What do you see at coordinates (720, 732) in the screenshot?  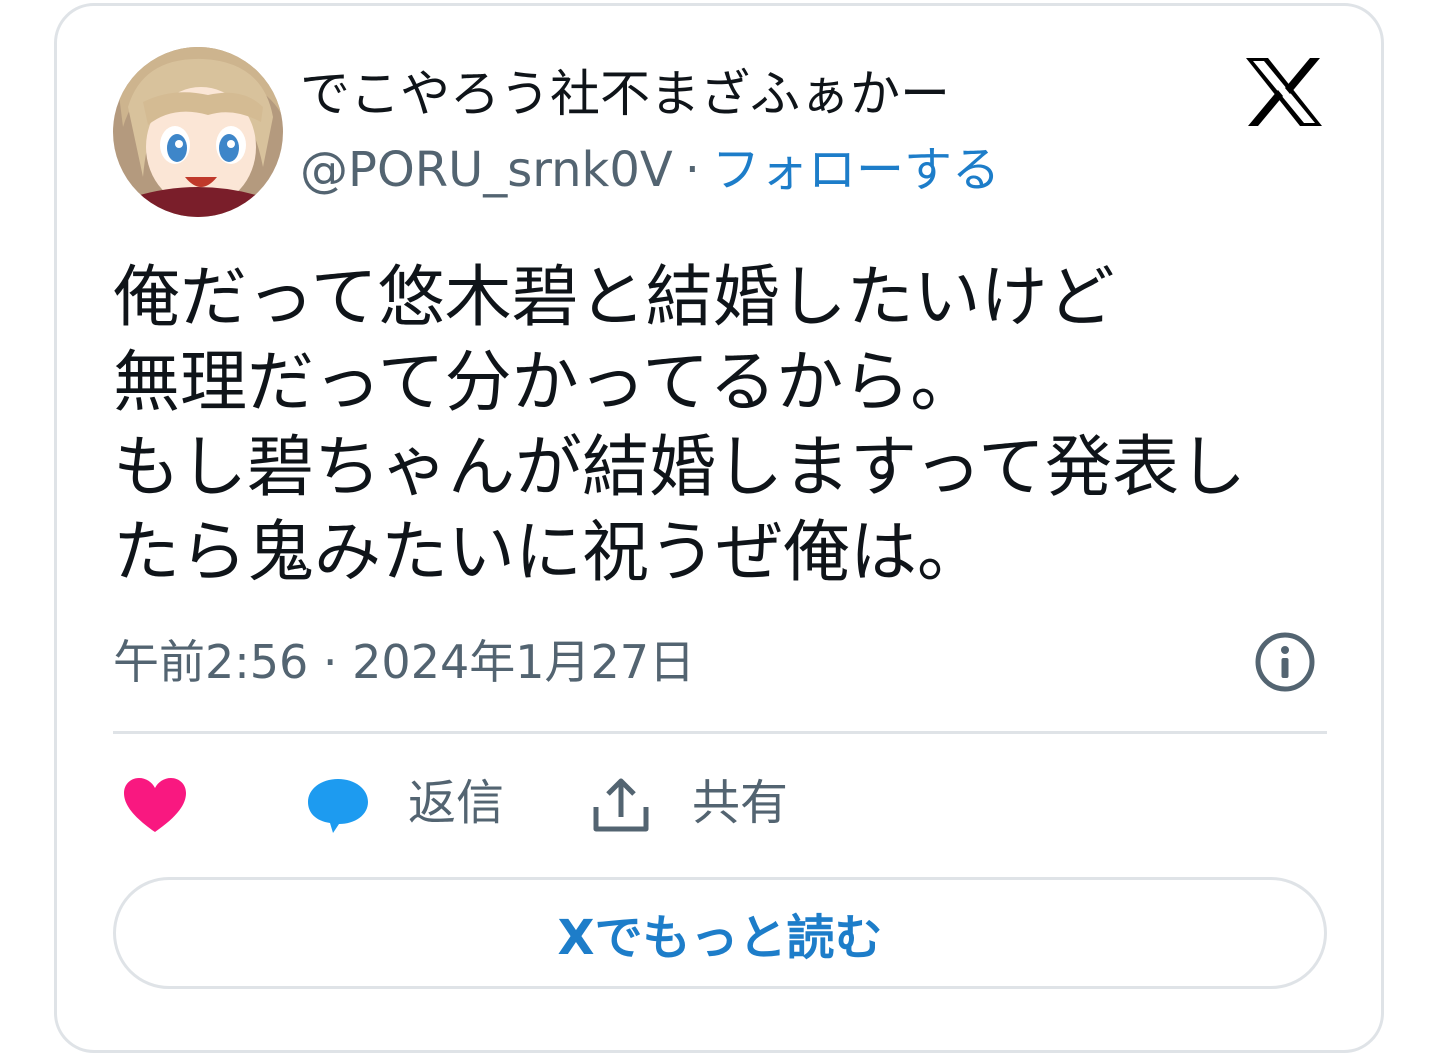 I see `divider` at bounding box center [720, 732].